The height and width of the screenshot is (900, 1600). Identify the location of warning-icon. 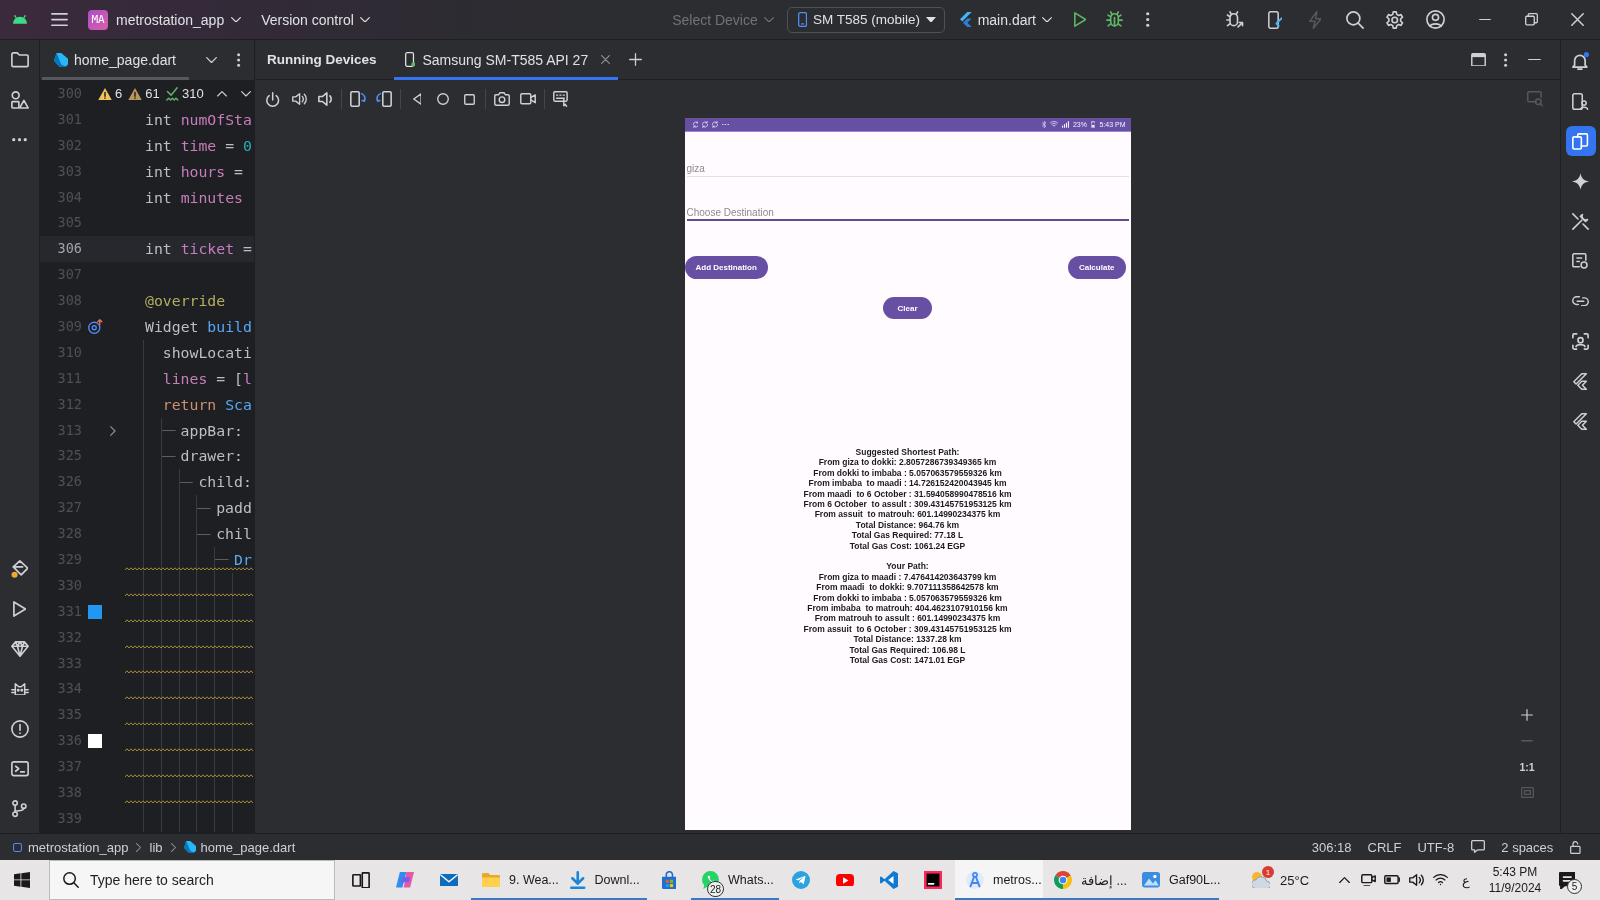
(105, 94).